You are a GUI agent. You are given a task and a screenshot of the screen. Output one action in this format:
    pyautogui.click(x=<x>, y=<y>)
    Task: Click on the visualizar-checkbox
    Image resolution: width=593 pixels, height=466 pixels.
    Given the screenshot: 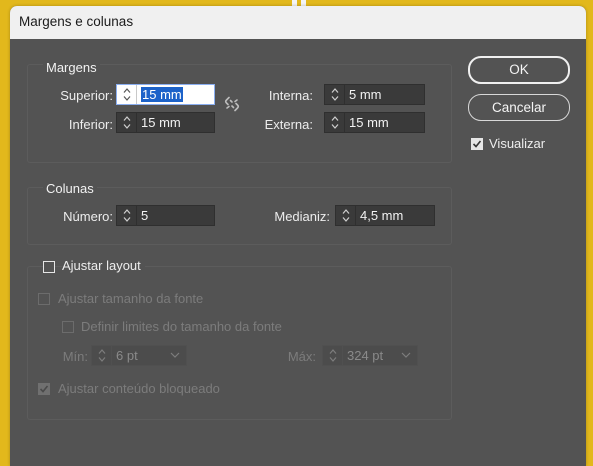 What is the action you would take?
    pyautogui.click(x=477, y=144)
    